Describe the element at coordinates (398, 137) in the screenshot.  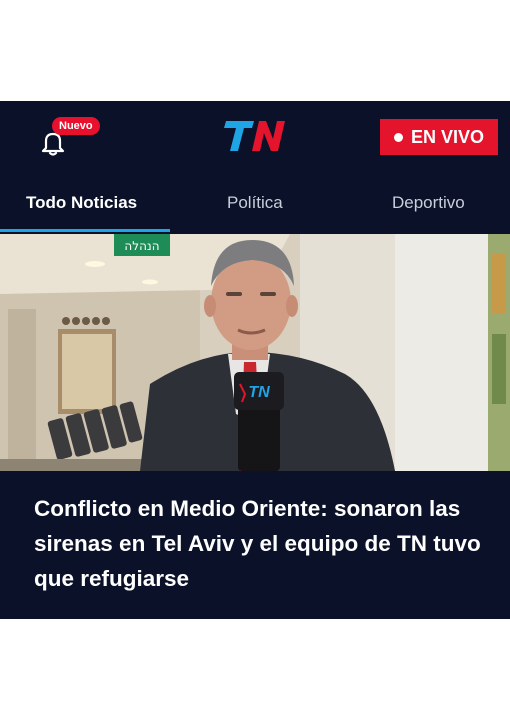
I see `live-dot-icon` at that location.